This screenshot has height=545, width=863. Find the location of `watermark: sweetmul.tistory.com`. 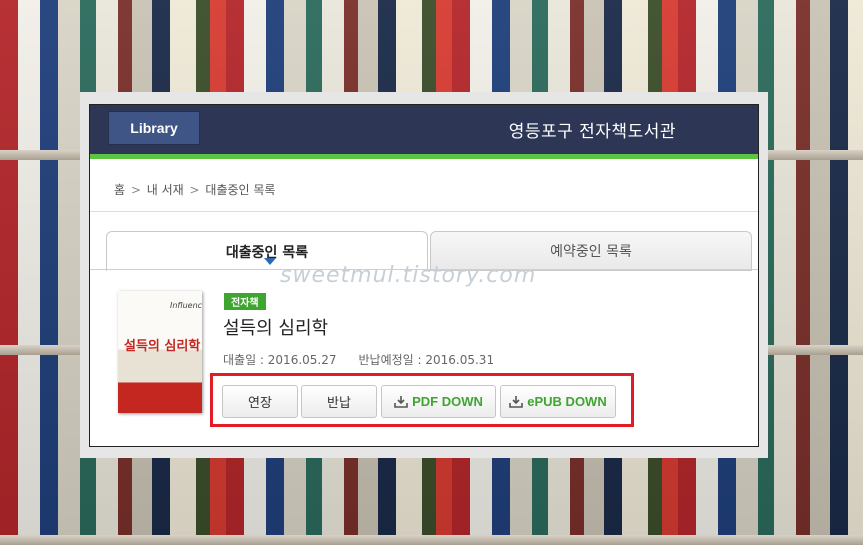

watermark: sweetmul.tistory.com is located at coordinates (408, 275).